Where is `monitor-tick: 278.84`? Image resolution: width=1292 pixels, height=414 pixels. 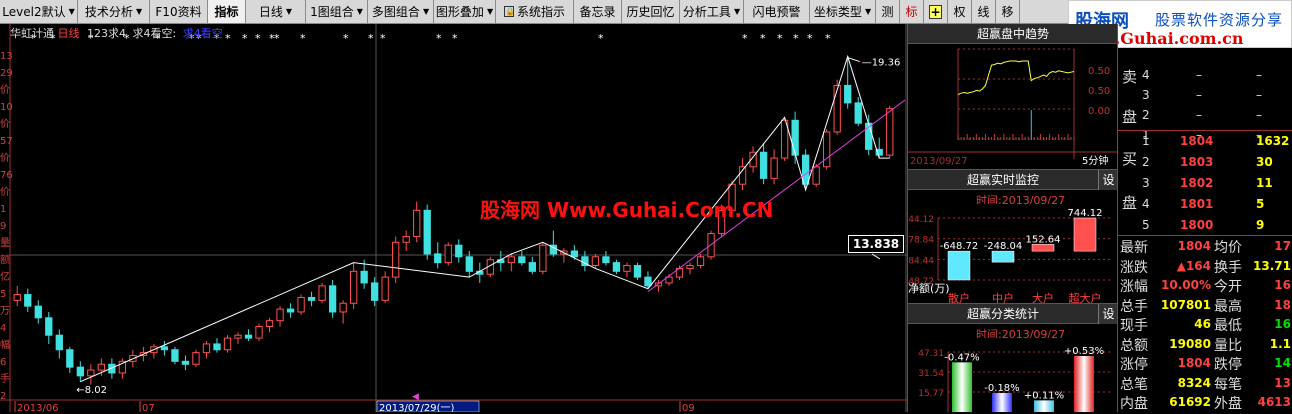 monitor-tick: 278.84 is located at coordinates (921, 241).